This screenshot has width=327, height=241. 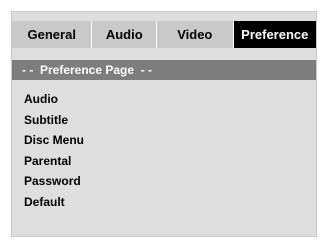 What do you see at coordinates (54, 161) in the screenshot?
I see `menu-item-parental: Parental` at bounding box center [54, 161].